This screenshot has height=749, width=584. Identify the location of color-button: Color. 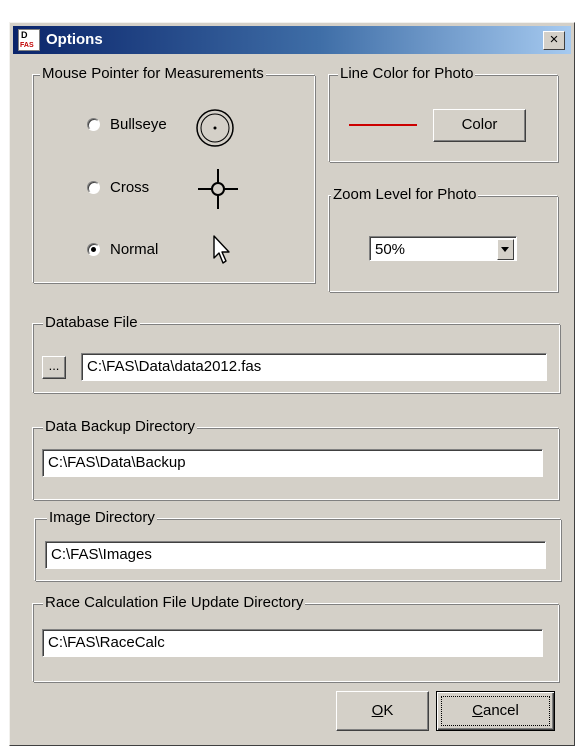
(479, 125).